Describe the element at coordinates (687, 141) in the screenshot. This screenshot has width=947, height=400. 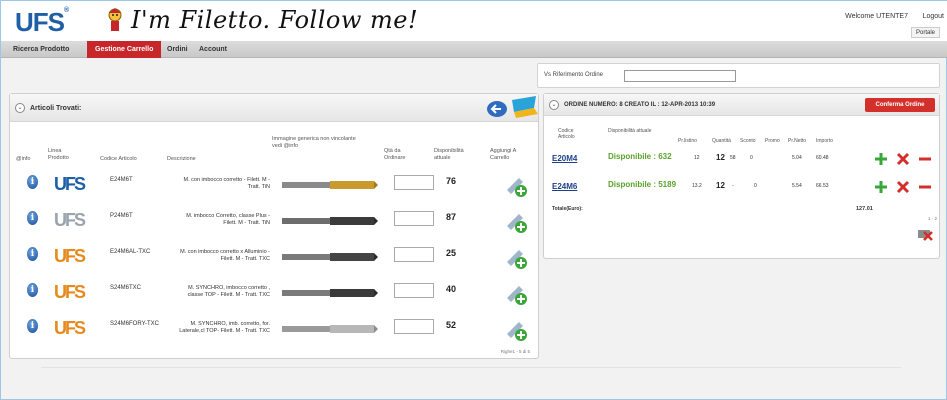
I see `order-header-prlistino: Pr.listino` at that location.